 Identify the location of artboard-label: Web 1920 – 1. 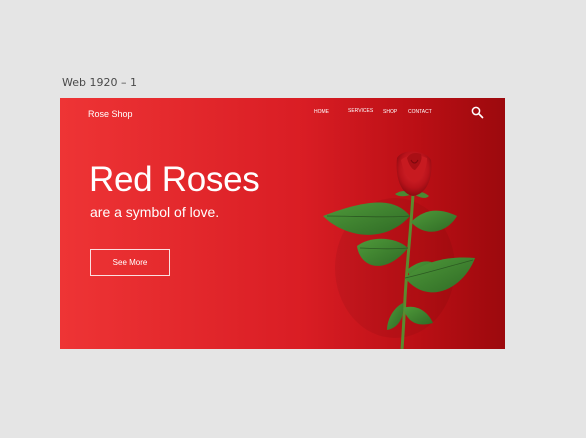
(99, 82).